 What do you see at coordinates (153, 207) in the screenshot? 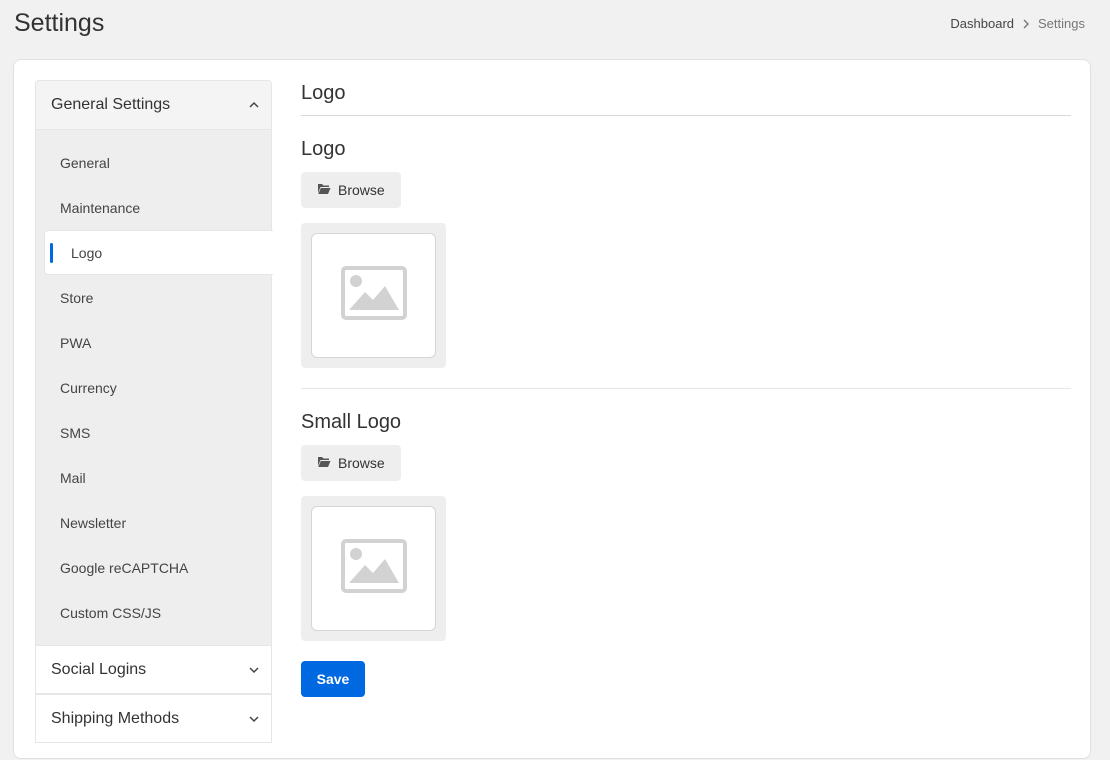
I see `sidebar-item-maintenance: Maintenance` at bounding box center [153, 207].